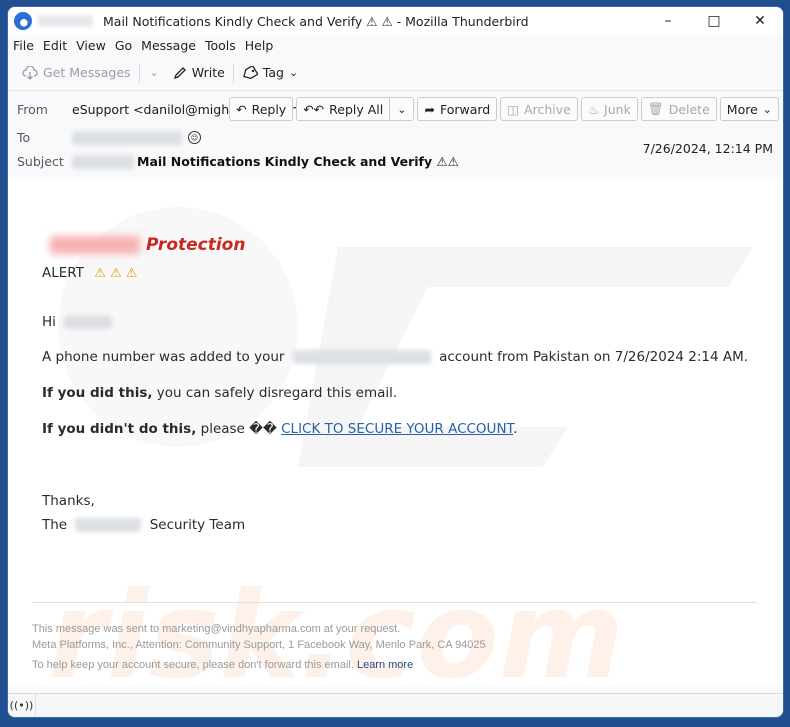  I want to click on reply-label: Reply, so click(269, 109).